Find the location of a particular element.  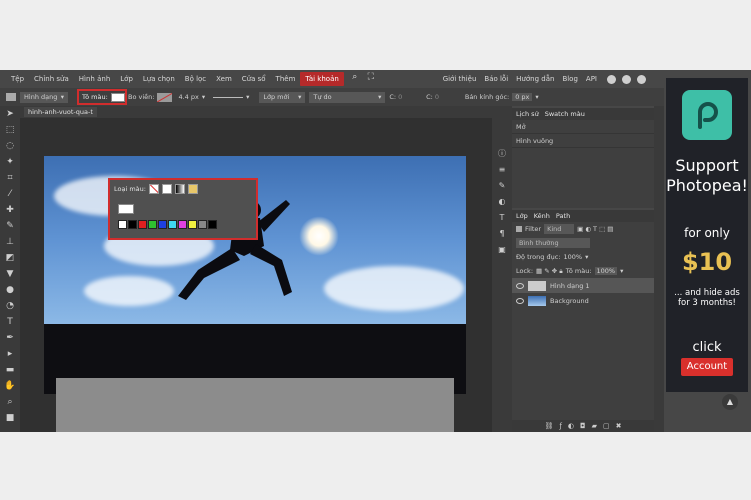

no-color-icon is located at coordinates (153, 189).